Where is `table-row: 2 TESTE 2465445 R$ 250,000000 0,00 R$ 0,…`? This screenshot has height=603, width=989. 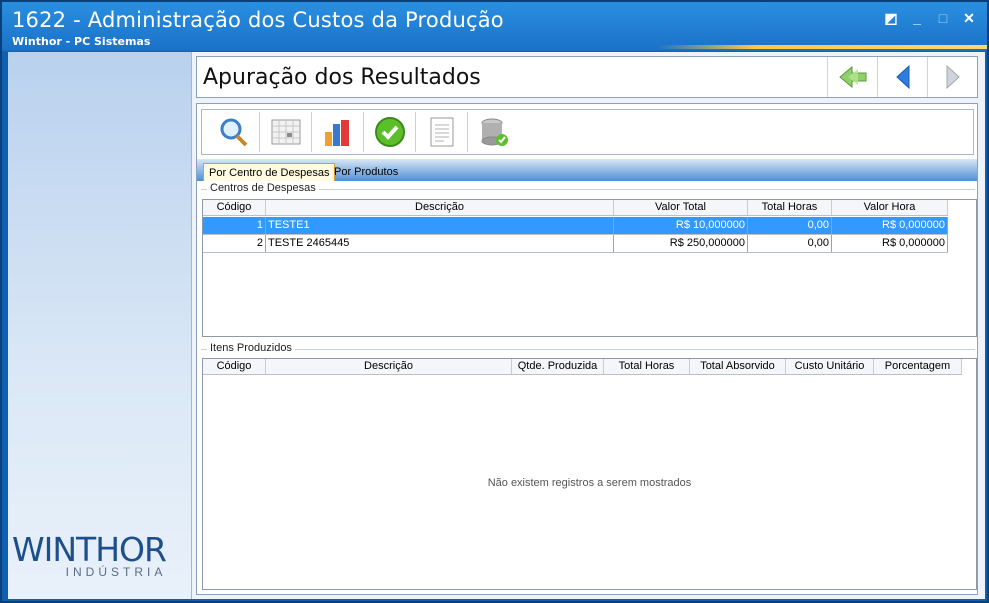
table-row: 2 TESTE 2465445 R$ 250,000000 0,00 R$ 0,… is located at coordinates (575, 244).